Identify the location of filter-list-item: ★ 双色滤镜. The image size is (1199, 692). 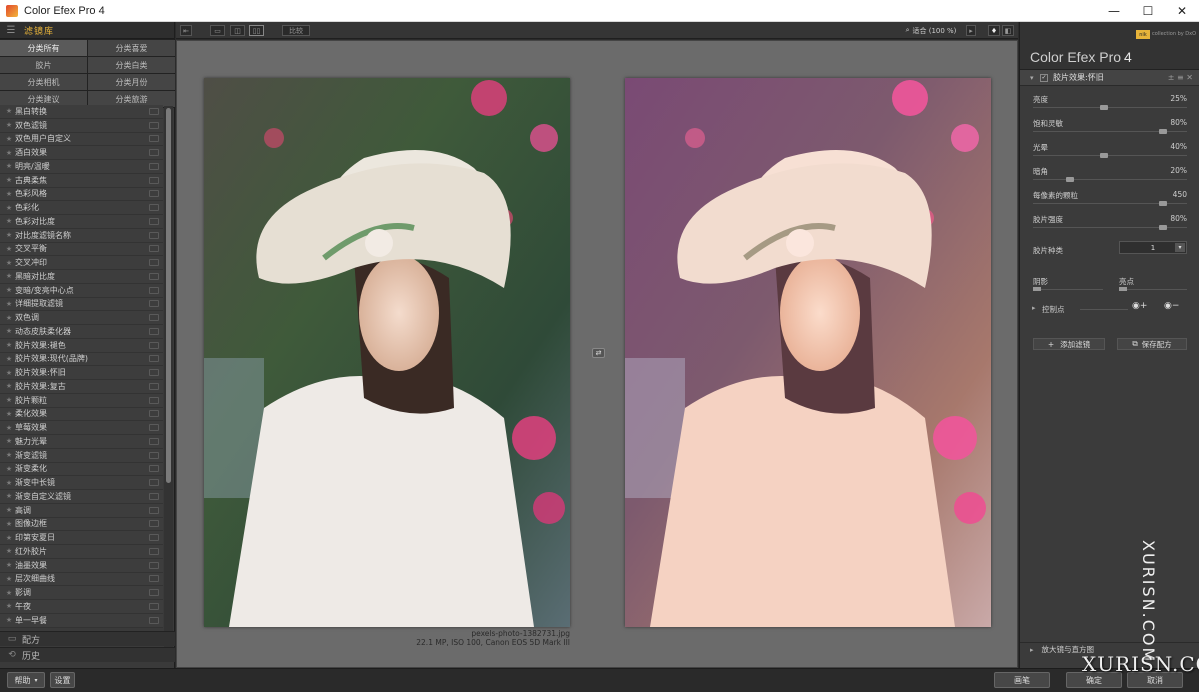
(81, 125).